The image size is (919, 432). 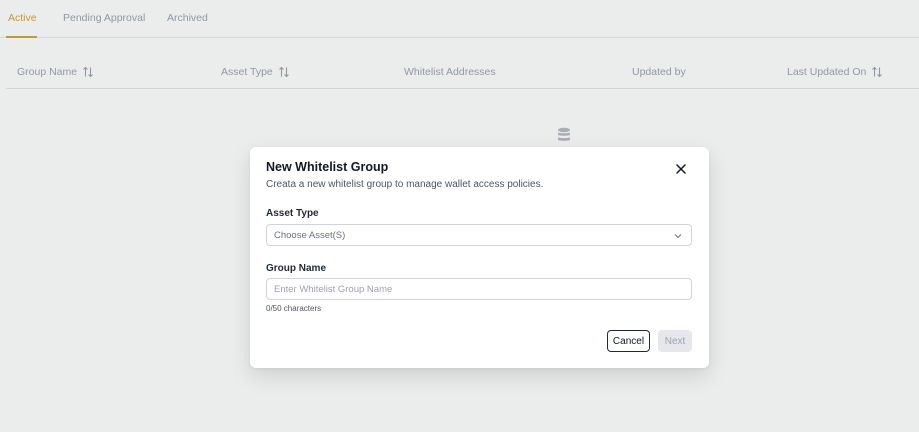 I want to click on asset-type-select: Choose Asset(S), so click(x=479, y=235).